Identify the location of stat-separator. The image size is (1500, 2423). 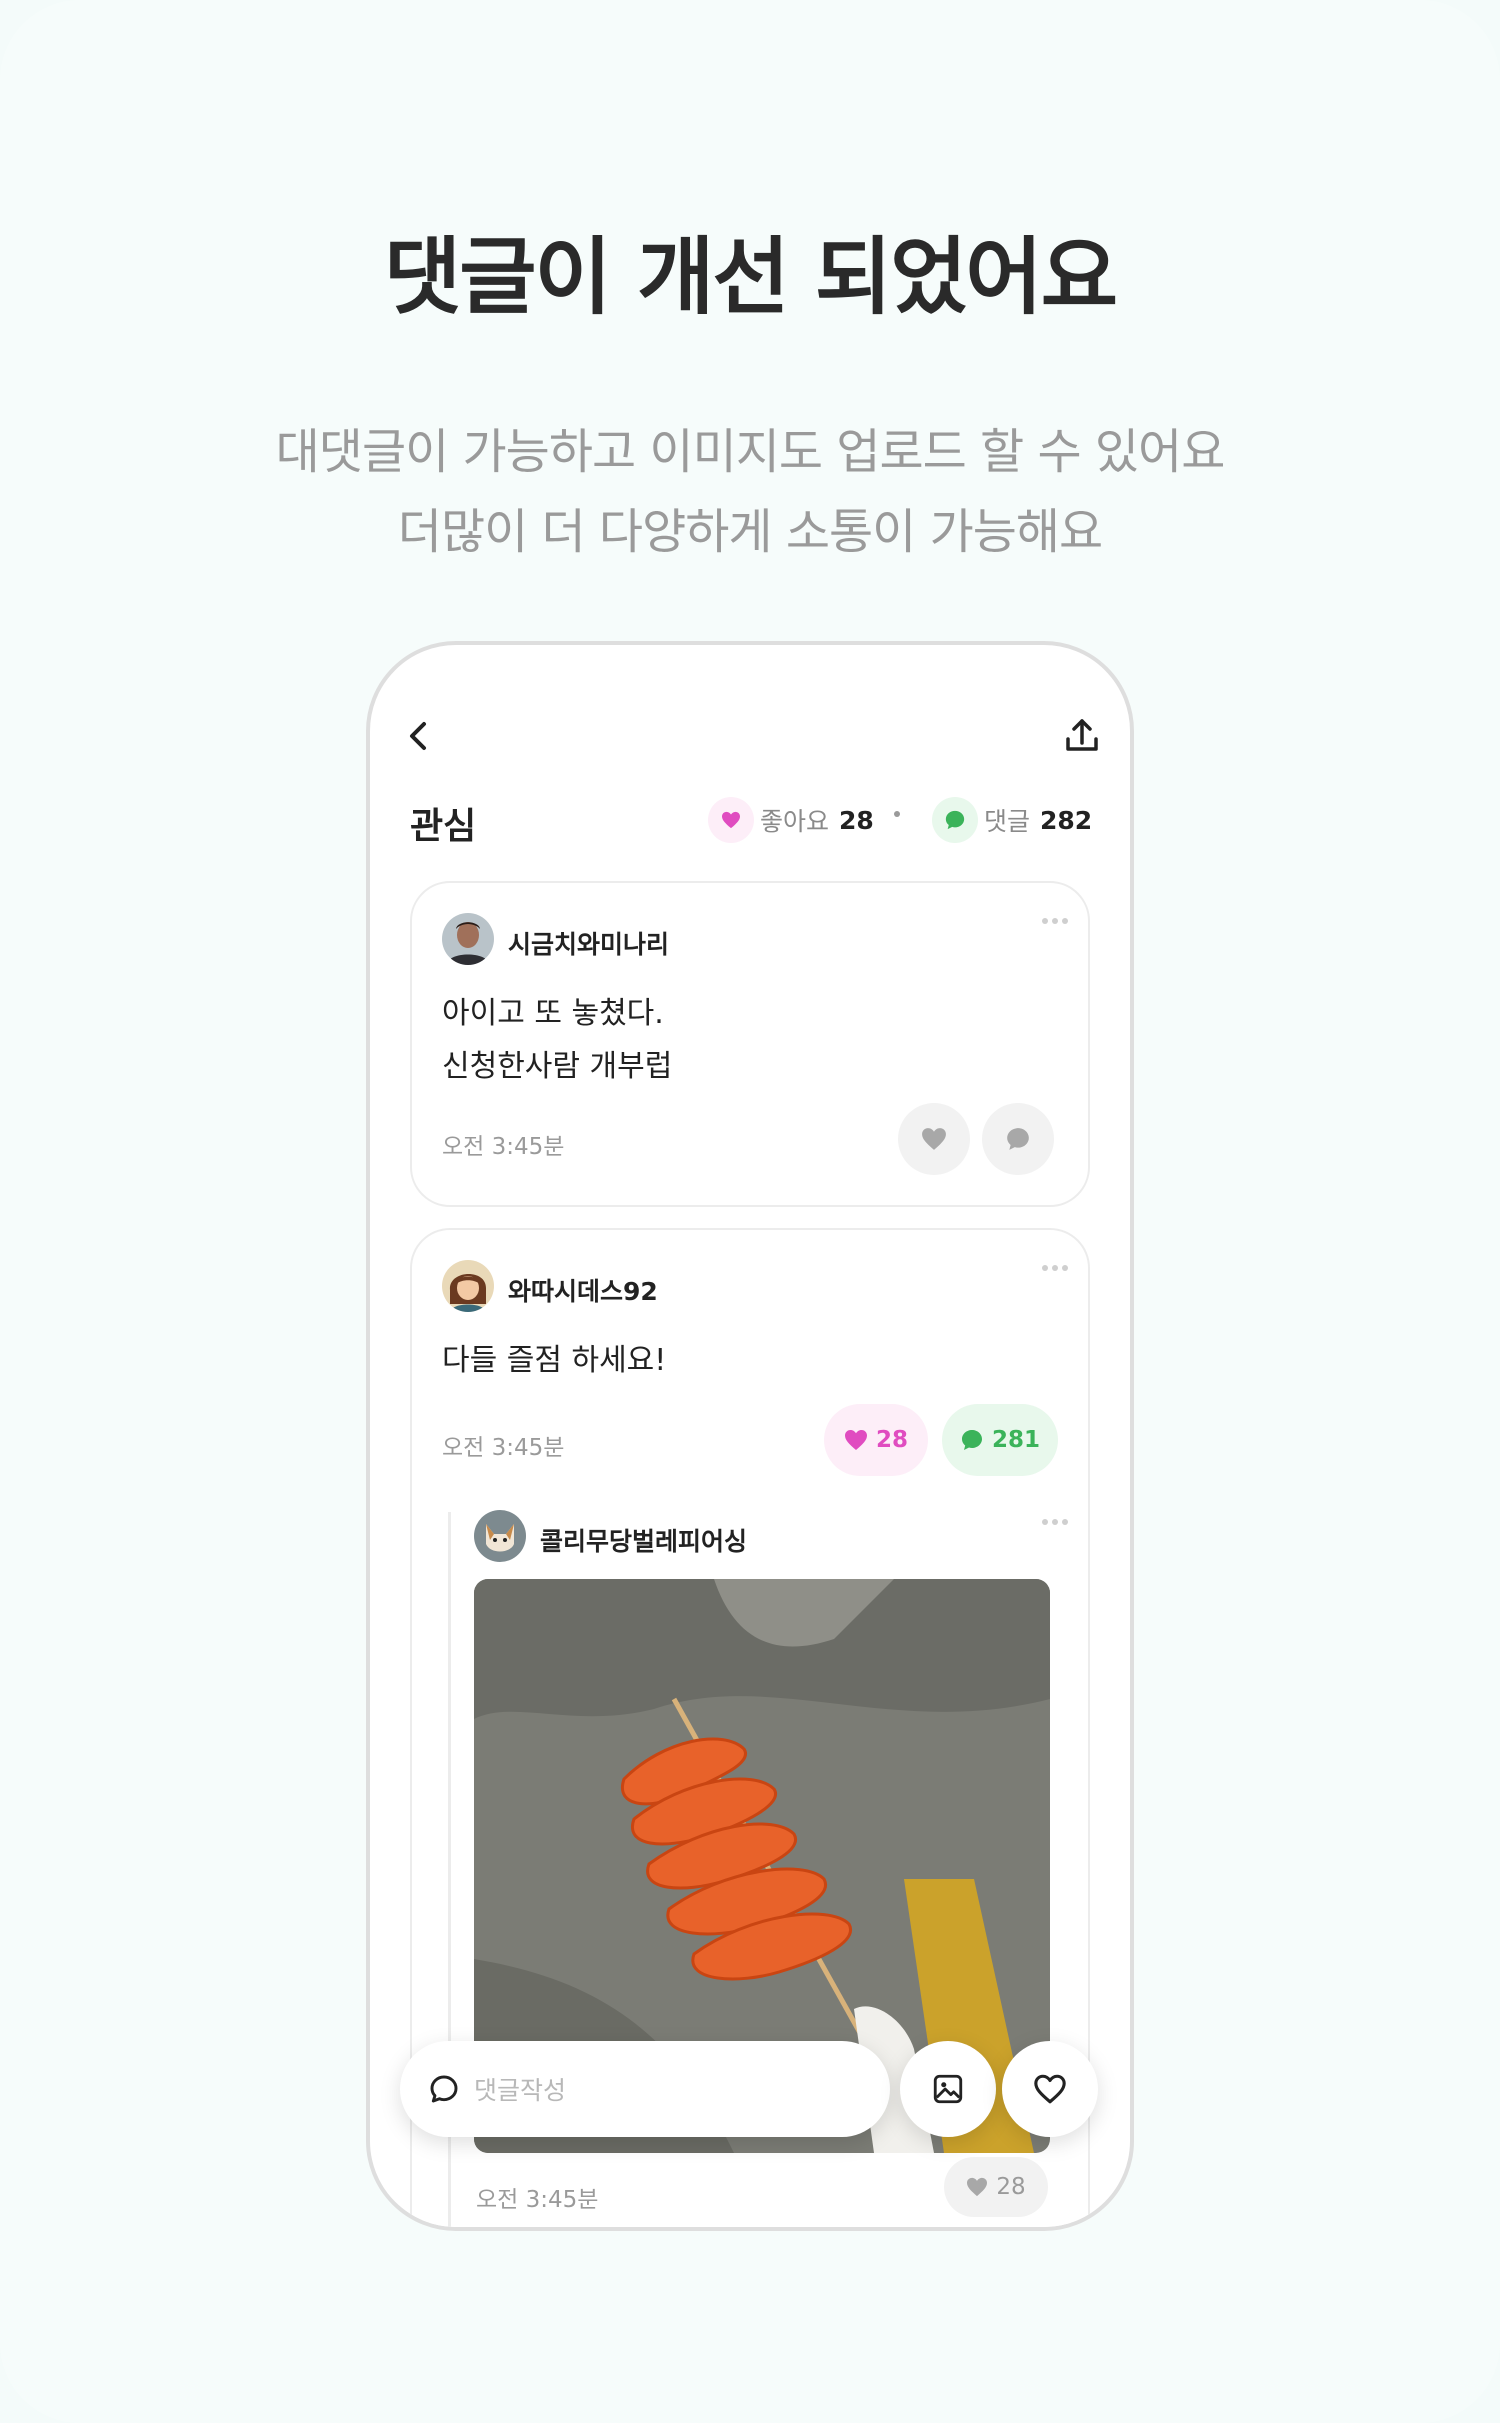
(897, 814).